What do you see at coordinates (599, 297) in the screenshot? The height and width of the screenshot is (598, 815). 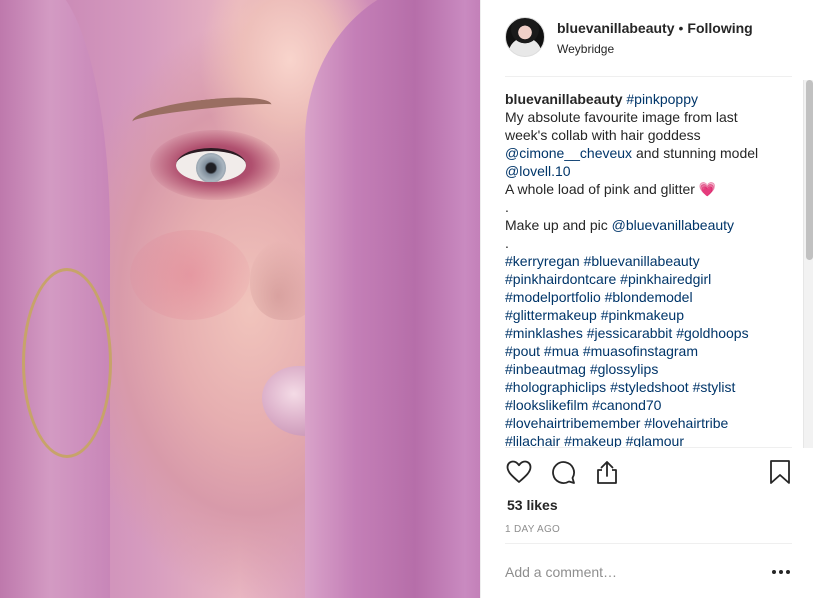 I see `caption-link: #modelportfolio #blondemodel` at bounding box center [599, 297].